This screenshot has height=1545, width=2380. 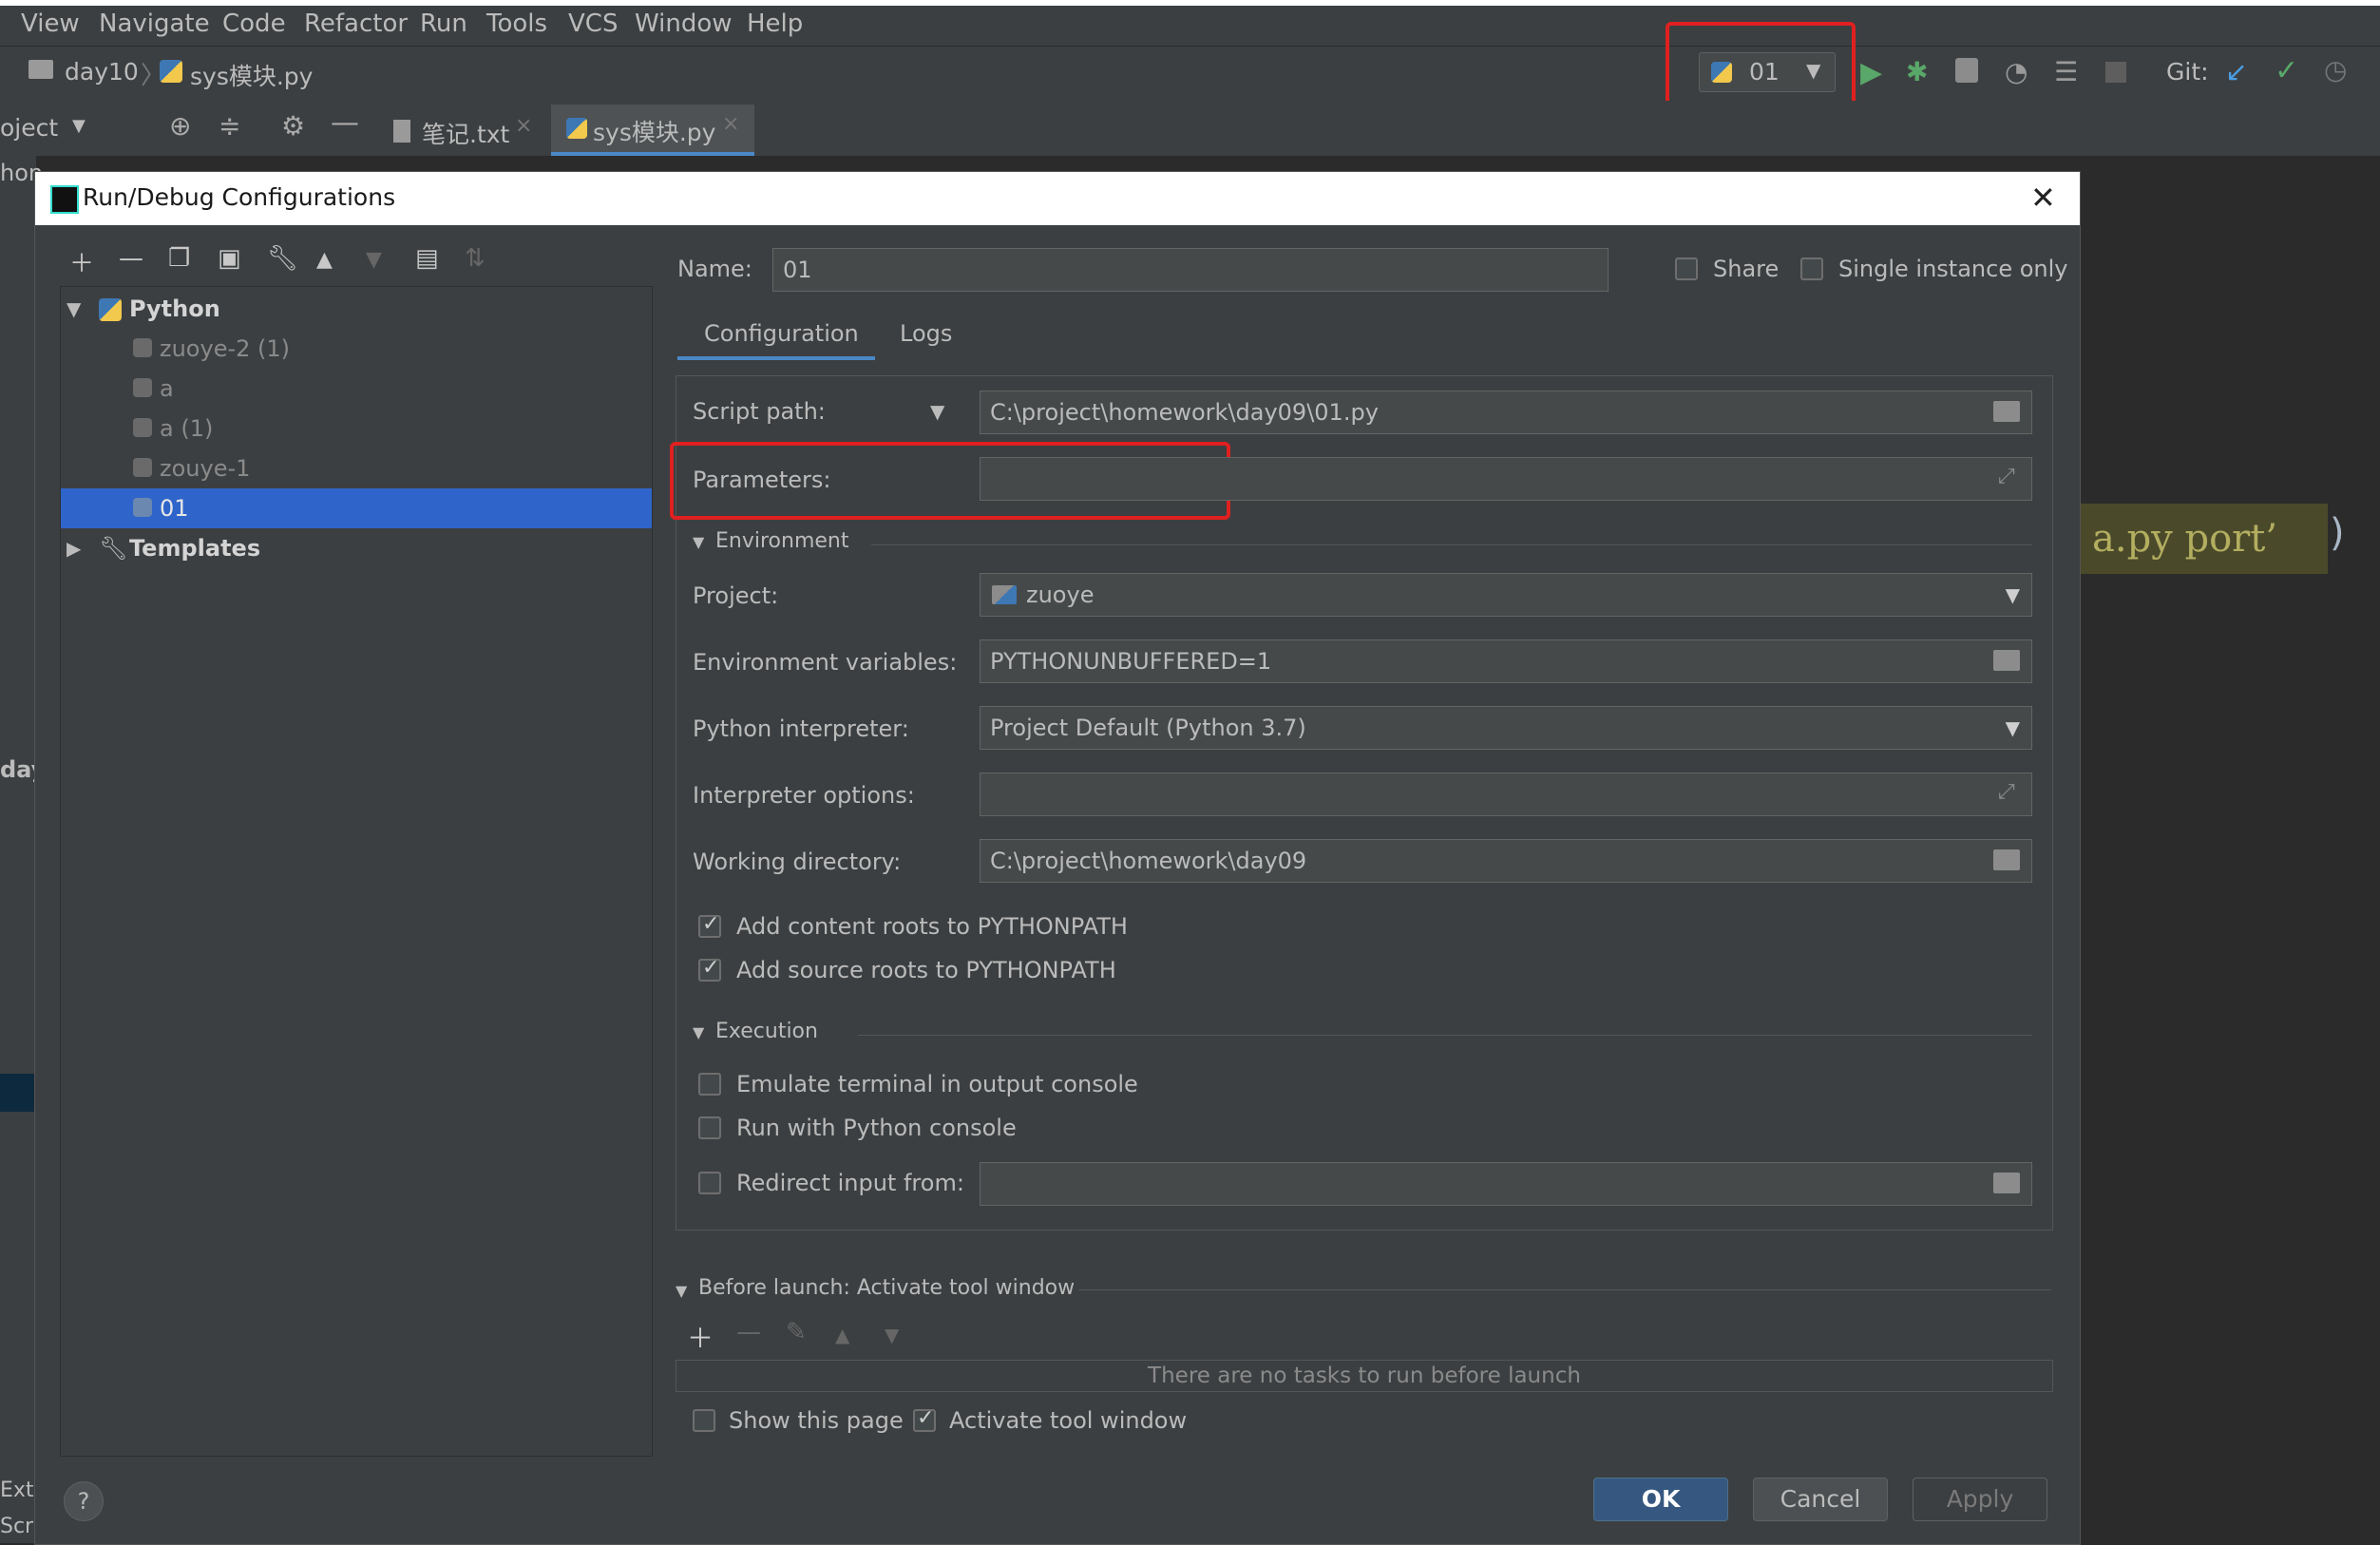 What do you see at coordinates (710, 1183) in the screenshot?
I see `redirect-input-checkbox` at bounding box center [710, 1183].